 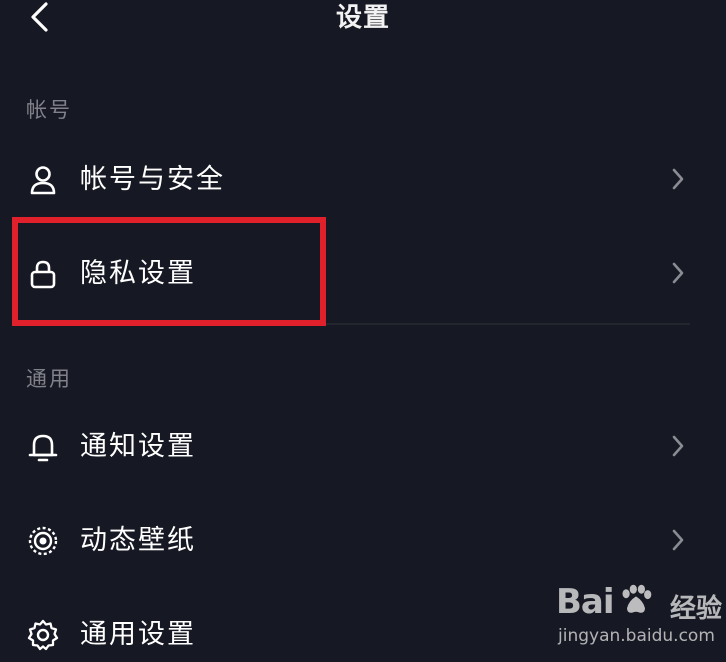 What do you see at coordinates (43, 274) in the screenshot?
I see `lock-icon` at bounding box center [43, 274].